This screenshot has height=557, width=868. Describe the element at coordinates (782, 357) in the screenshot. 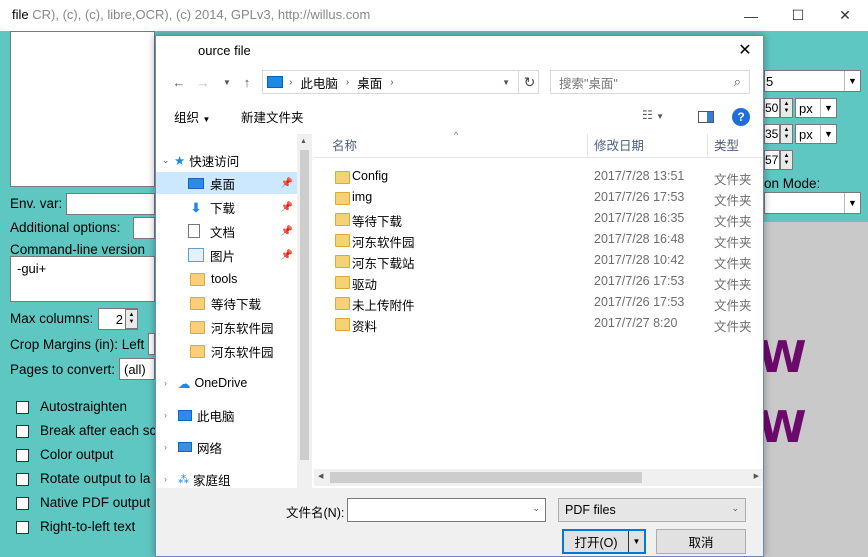

I see `preview-glyph: W` at that location.